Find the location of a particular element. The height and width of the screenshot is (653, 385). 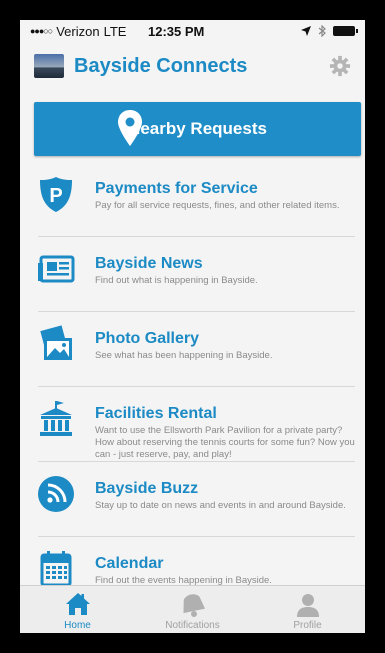

tab-profile: Profile is located at coordinates (307, 609).